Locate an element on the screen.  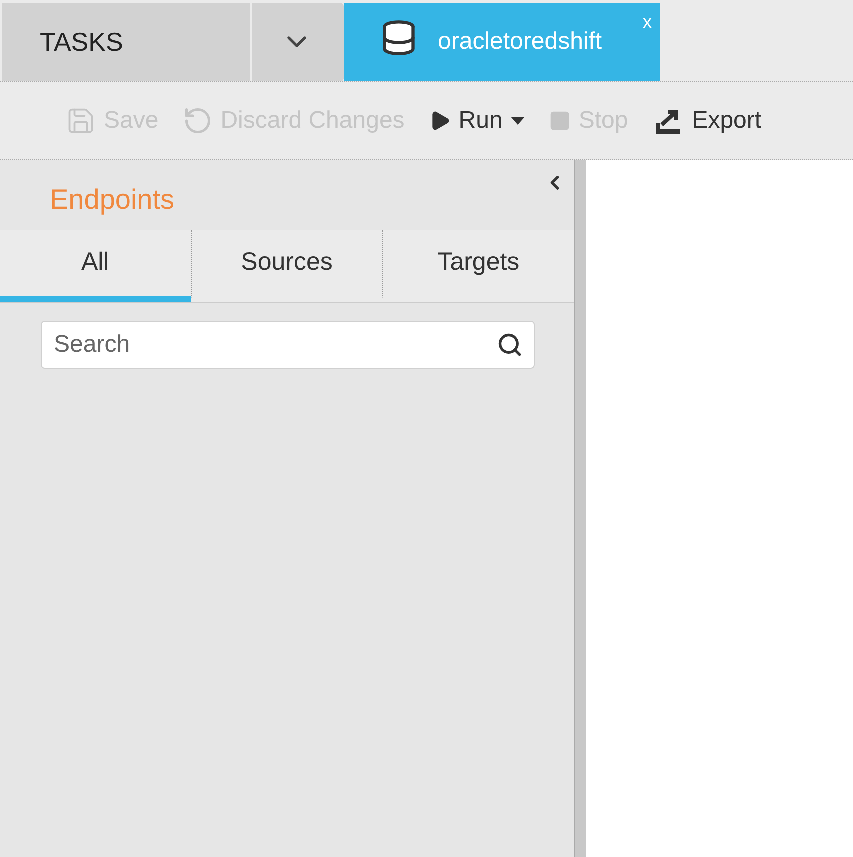
toolbar-button: Run is located at coordinates (476, 120).